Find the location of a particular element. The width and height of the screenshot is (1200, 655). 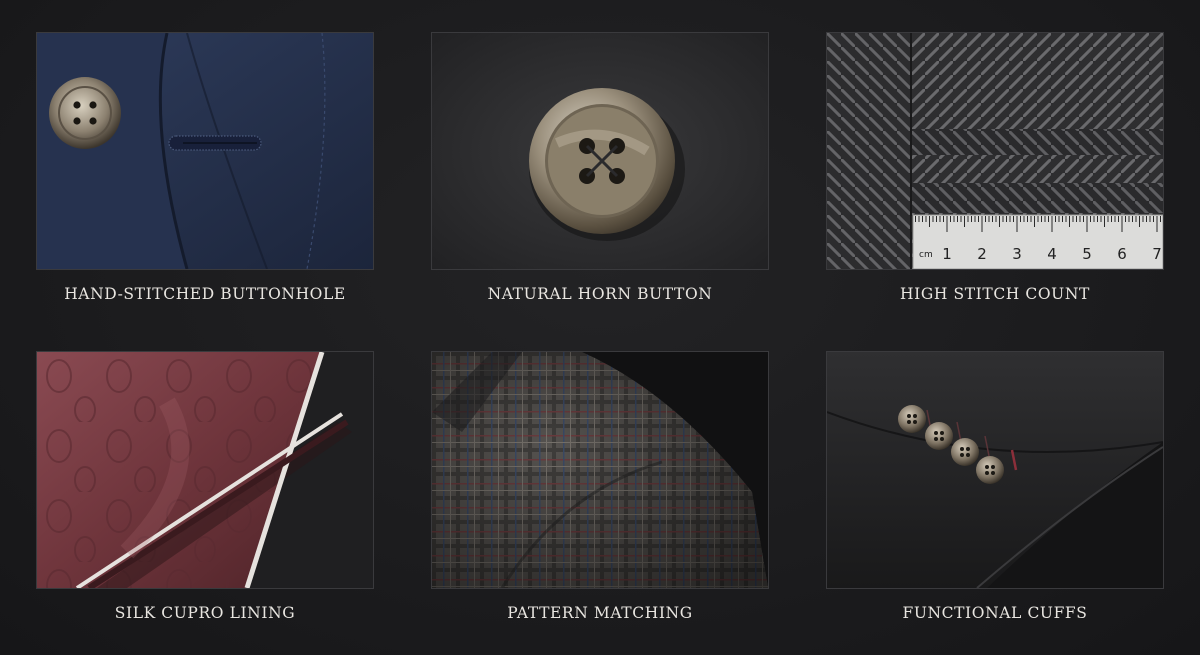

ruler-mark: 2 is located at coordinates (982, 254).